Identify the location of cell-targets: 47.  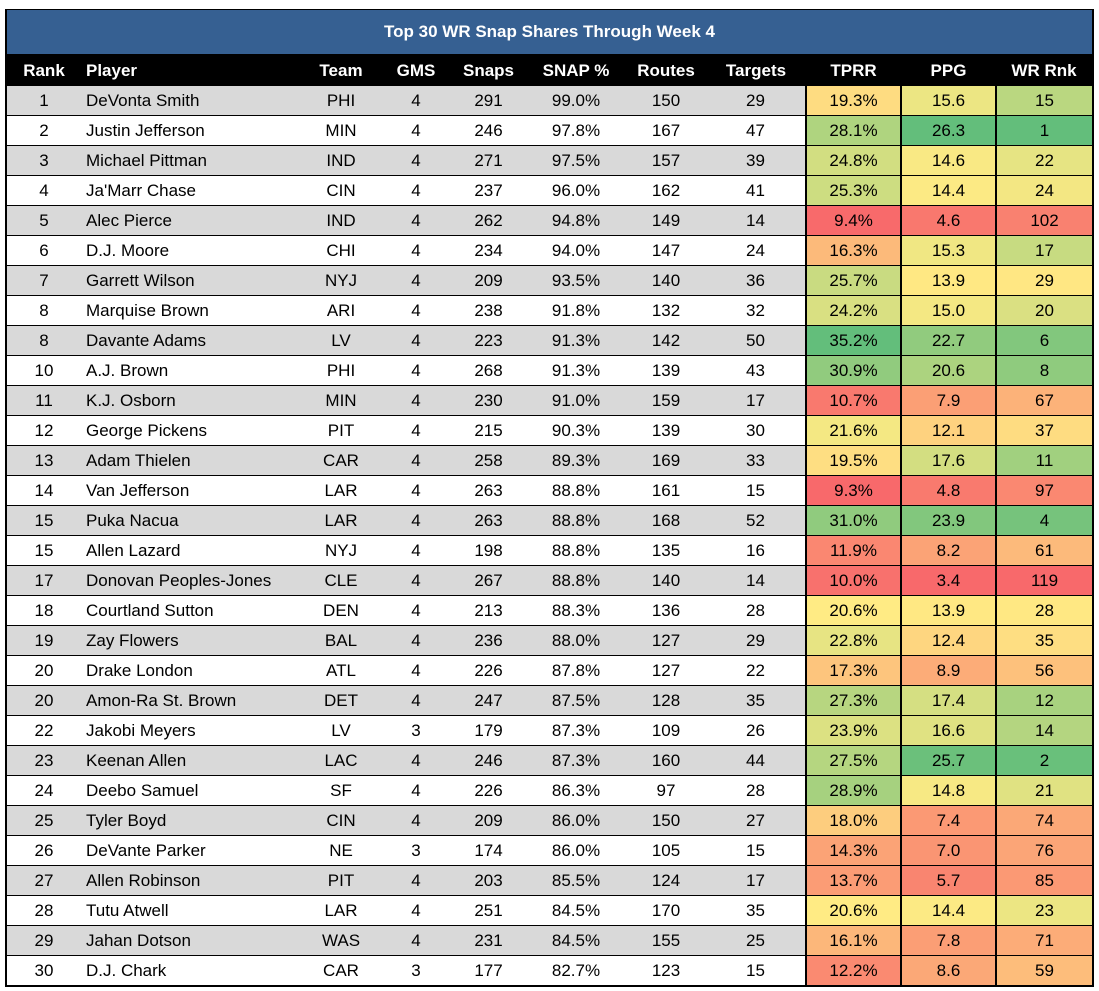
(756, 130).